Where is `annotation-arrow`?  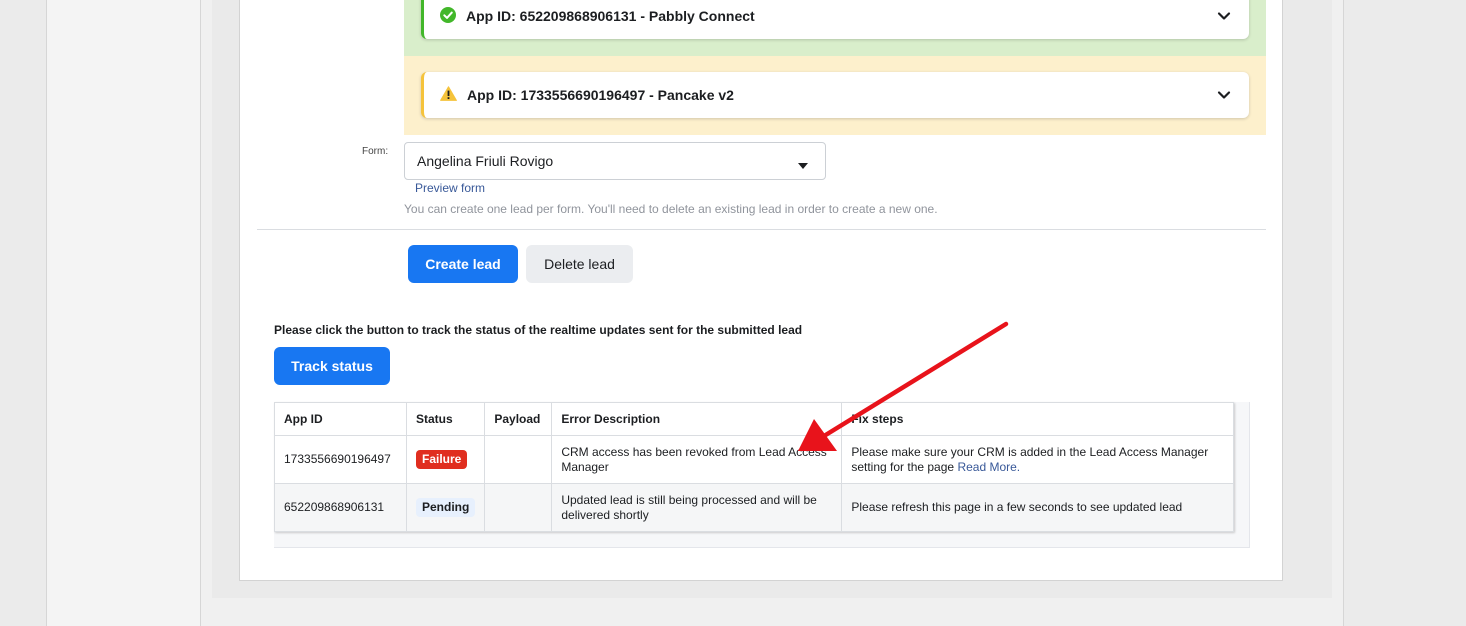 annotation-arrow is located at coordinates (903, 386).